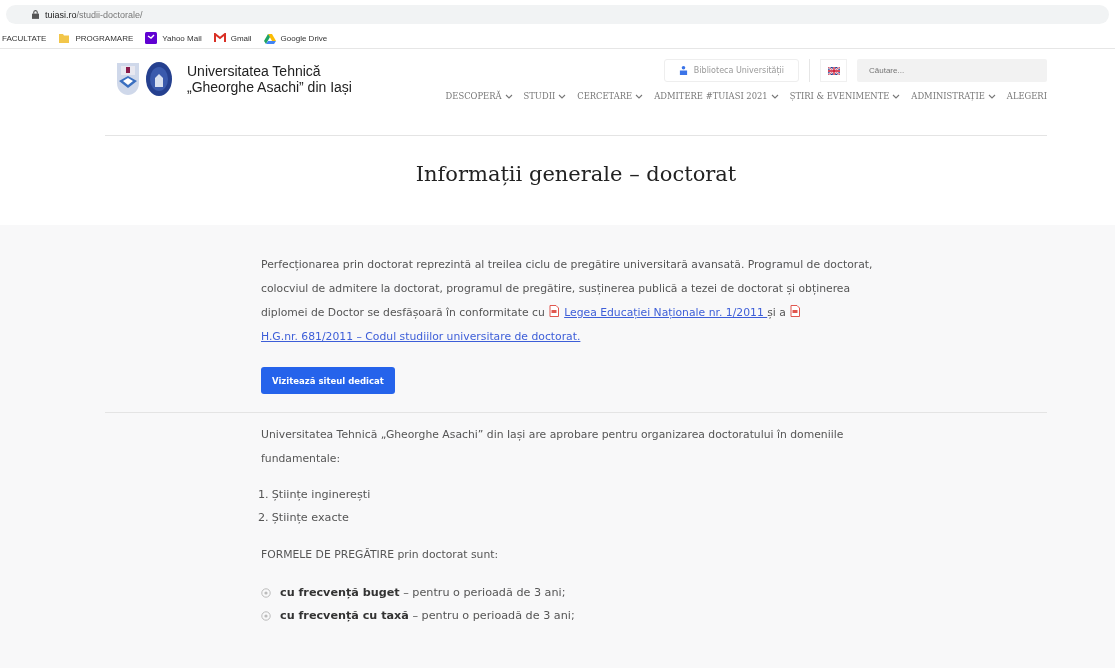 This screenshot has width=1115, height=668. Describe the element at coordinates (545, 96) in the screenshot. I see `nav-link: STUDII` at that location.